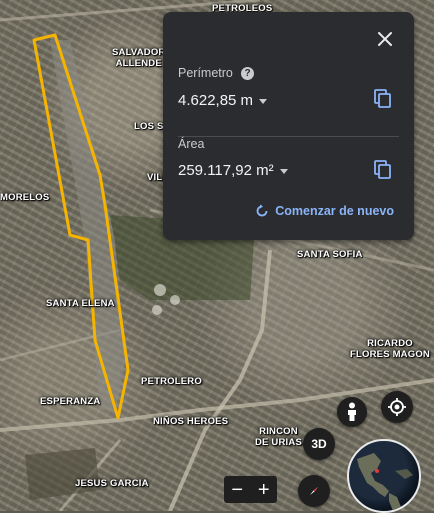  I want to click on place-label: RINCON DE URIAS, so click(278, 437).